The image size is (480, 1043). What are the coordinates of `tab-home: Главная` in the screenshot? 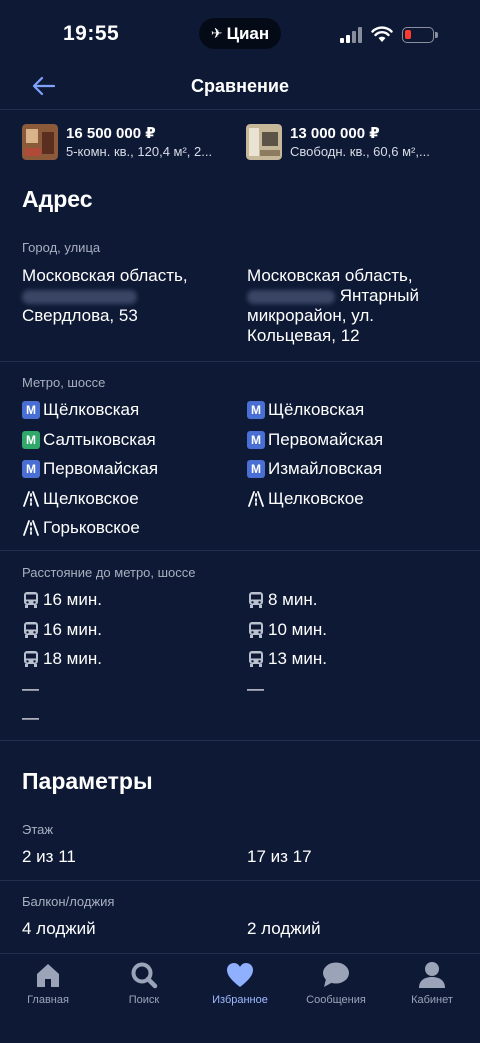 It's located at (48, 983).